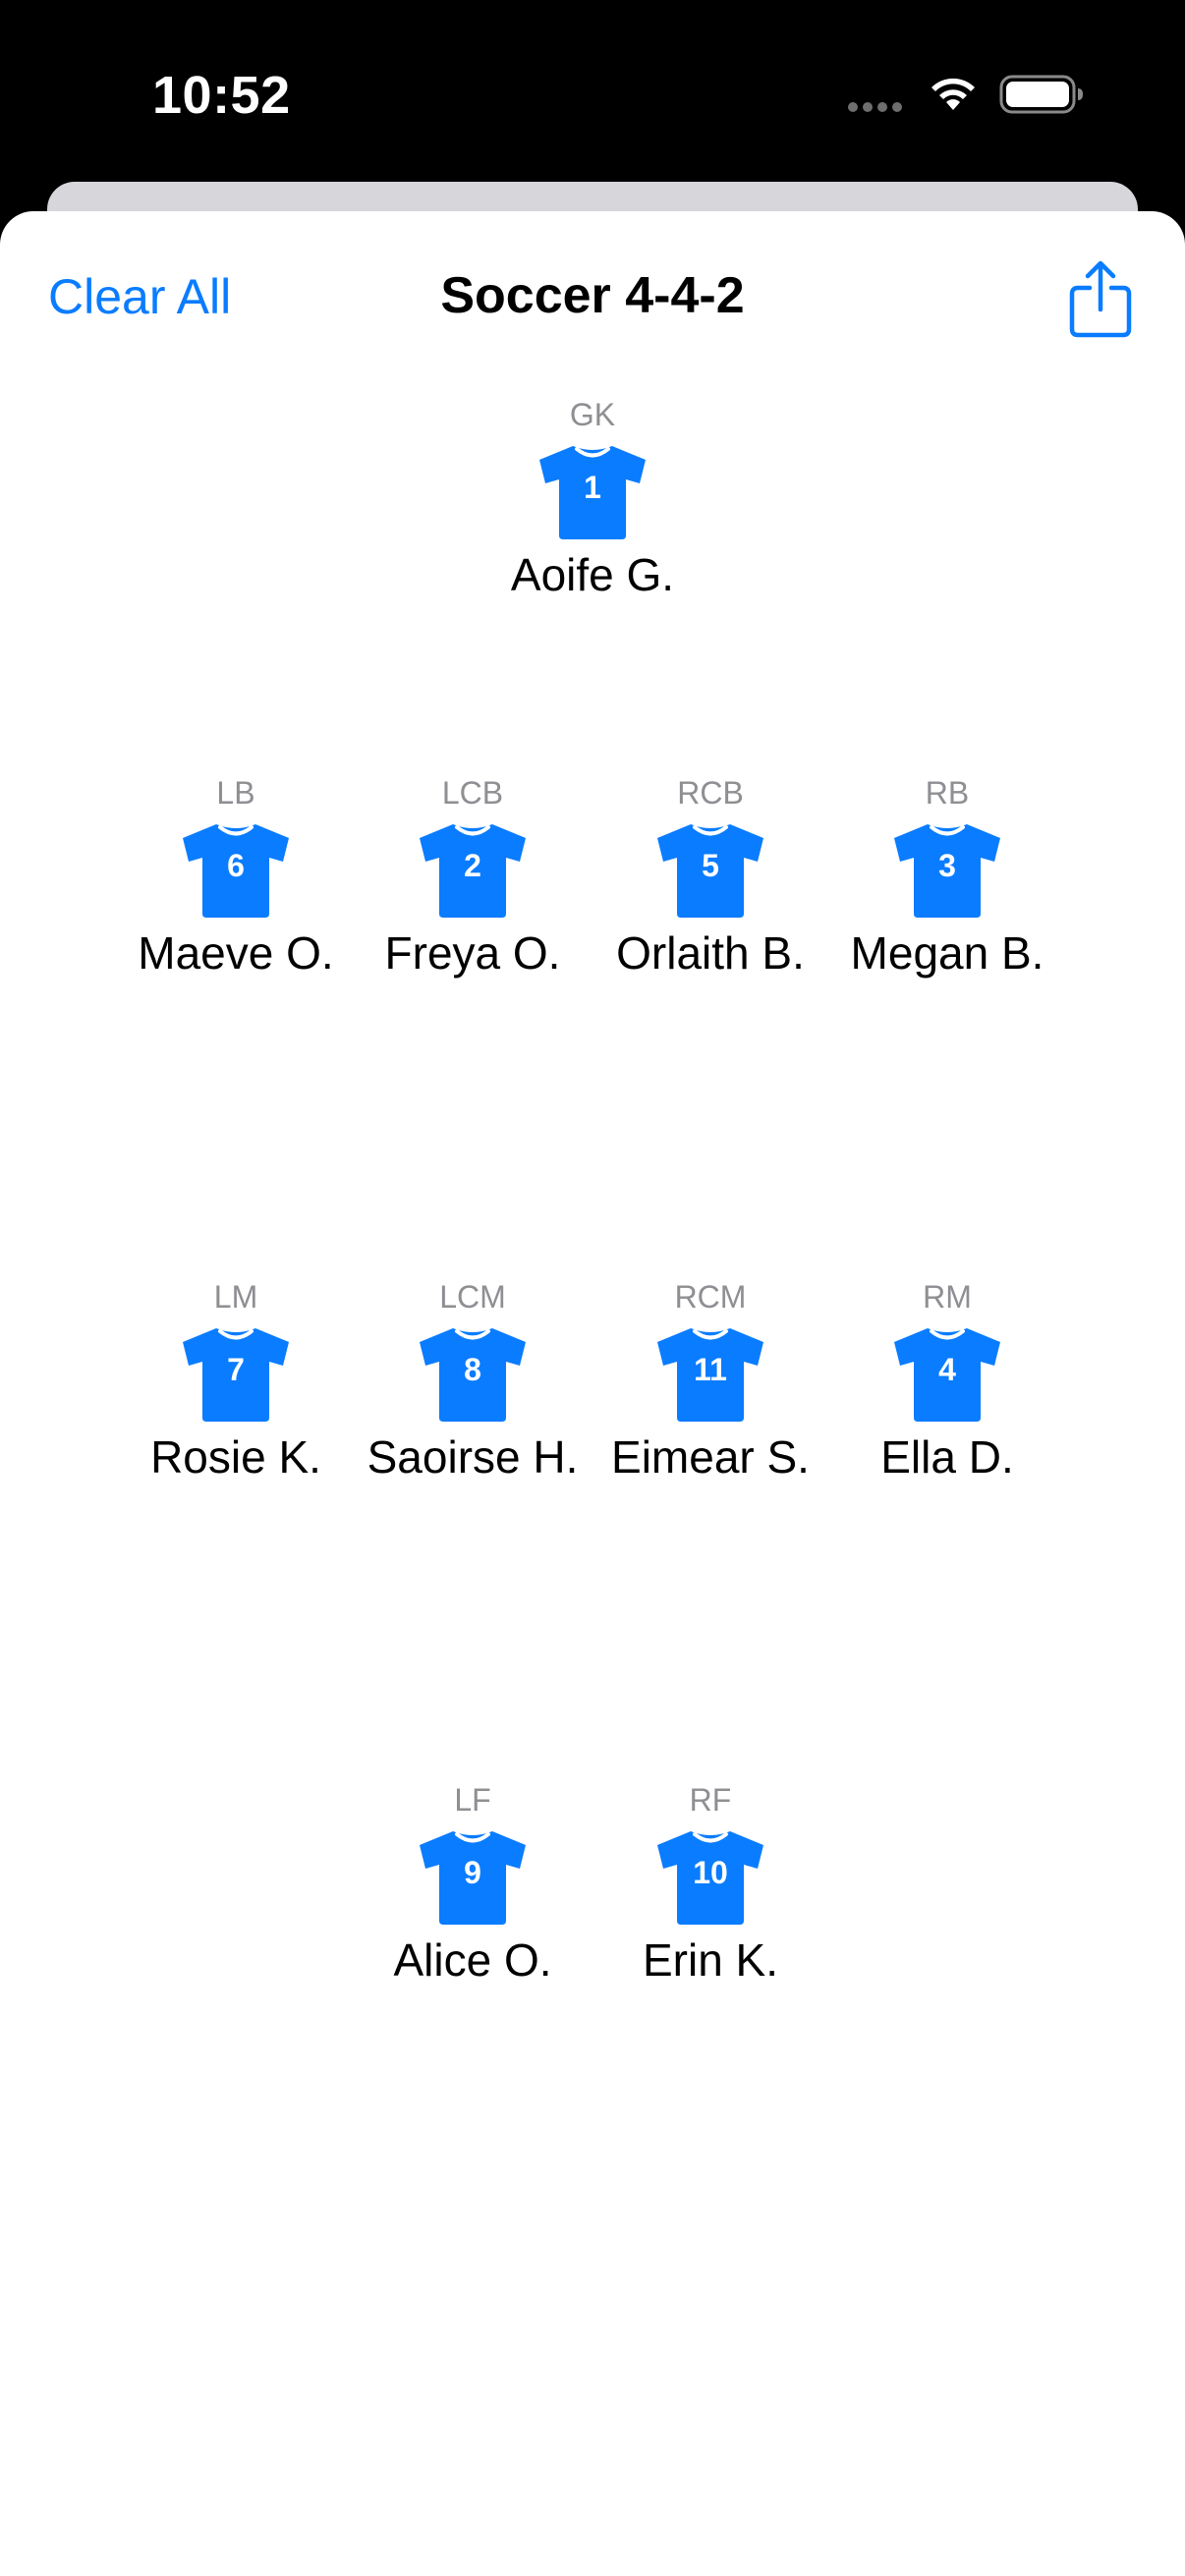 Image resolution: width=1185 pixels, height=2576 pixels. What do you see at coordinates (592, 574) in the screenshot?
I see `player-name: Aoife G.` at bounding box center [592, 574].